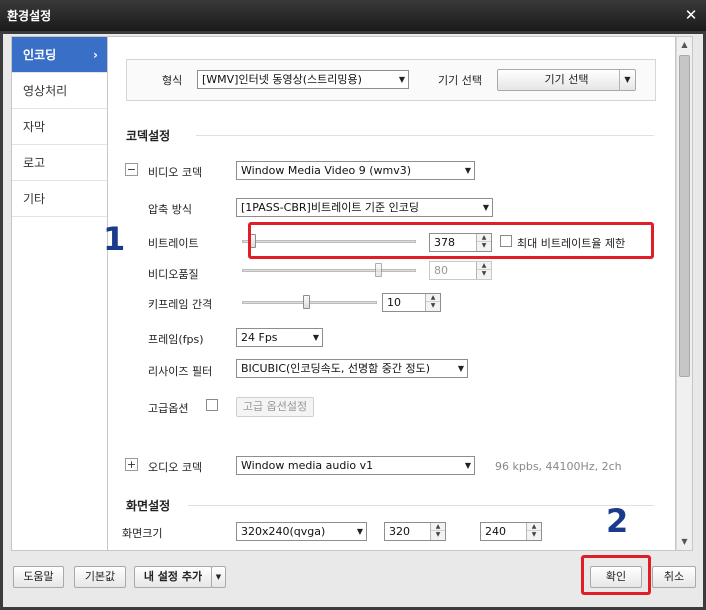  What do you see at coordinates (259, 337) in the screenshot?
I see `framerate-value: 24 Fps` at bounding box center [259, 337].